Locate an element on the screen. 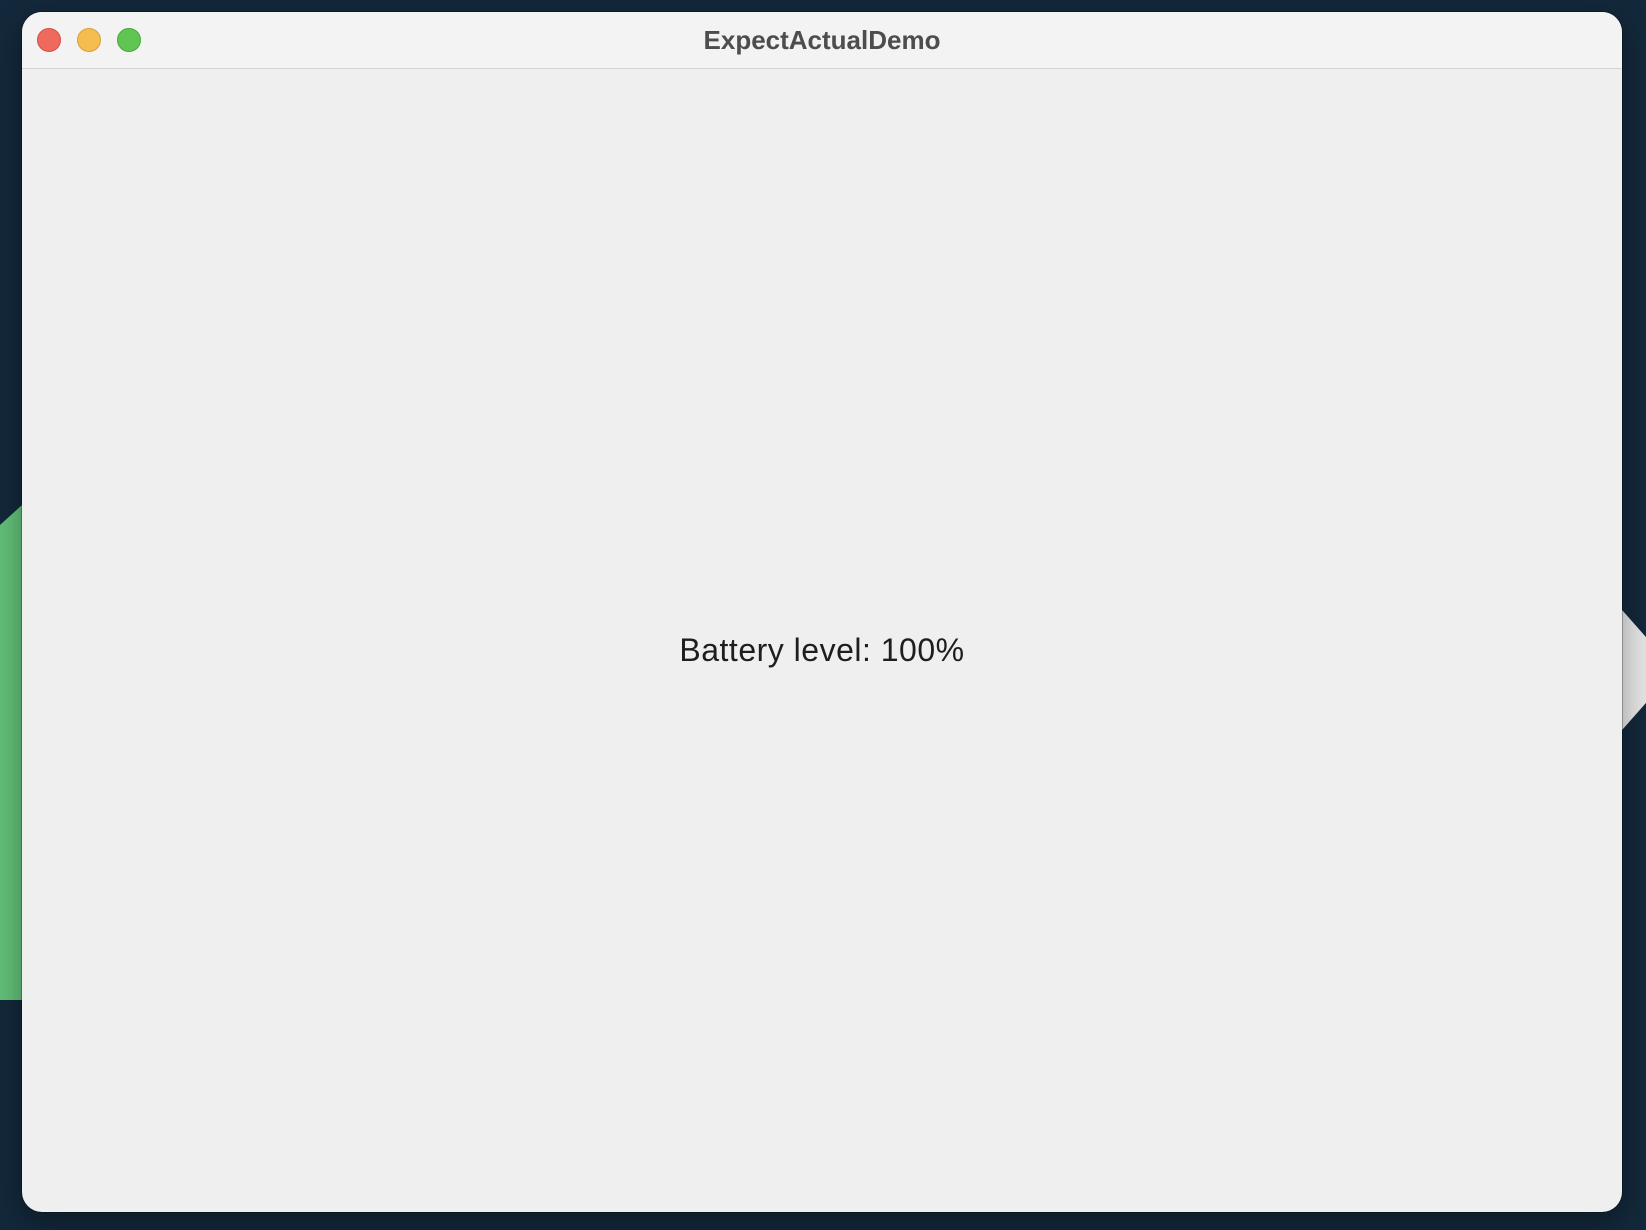 The image size is (1646, 1230). battery-level-label: Battery level: 100% is located at coordinates (822, 650).